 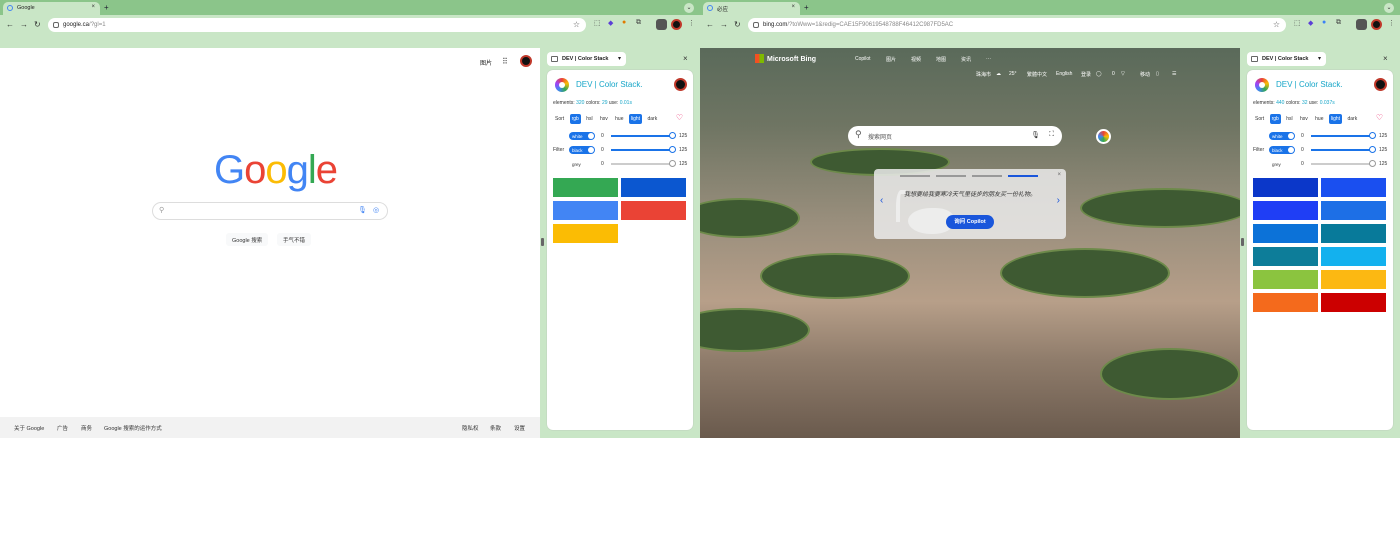 What do you see at coordinates (955, 136) in the screenshot?
I see `search-input: ⚲ 搜索网页 🎙 ⛶` at bounding box center [955, 136].